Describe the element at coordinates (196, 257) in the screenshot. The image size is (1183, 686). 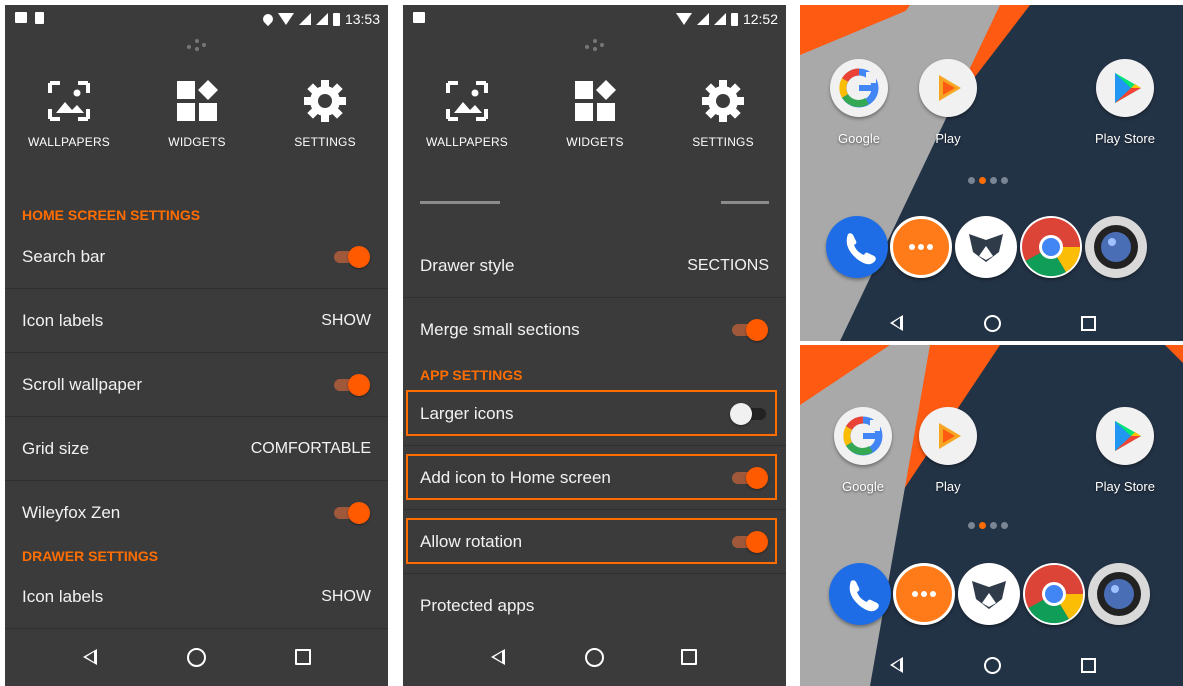
I see `row-search-bar: Search bar` at that location.